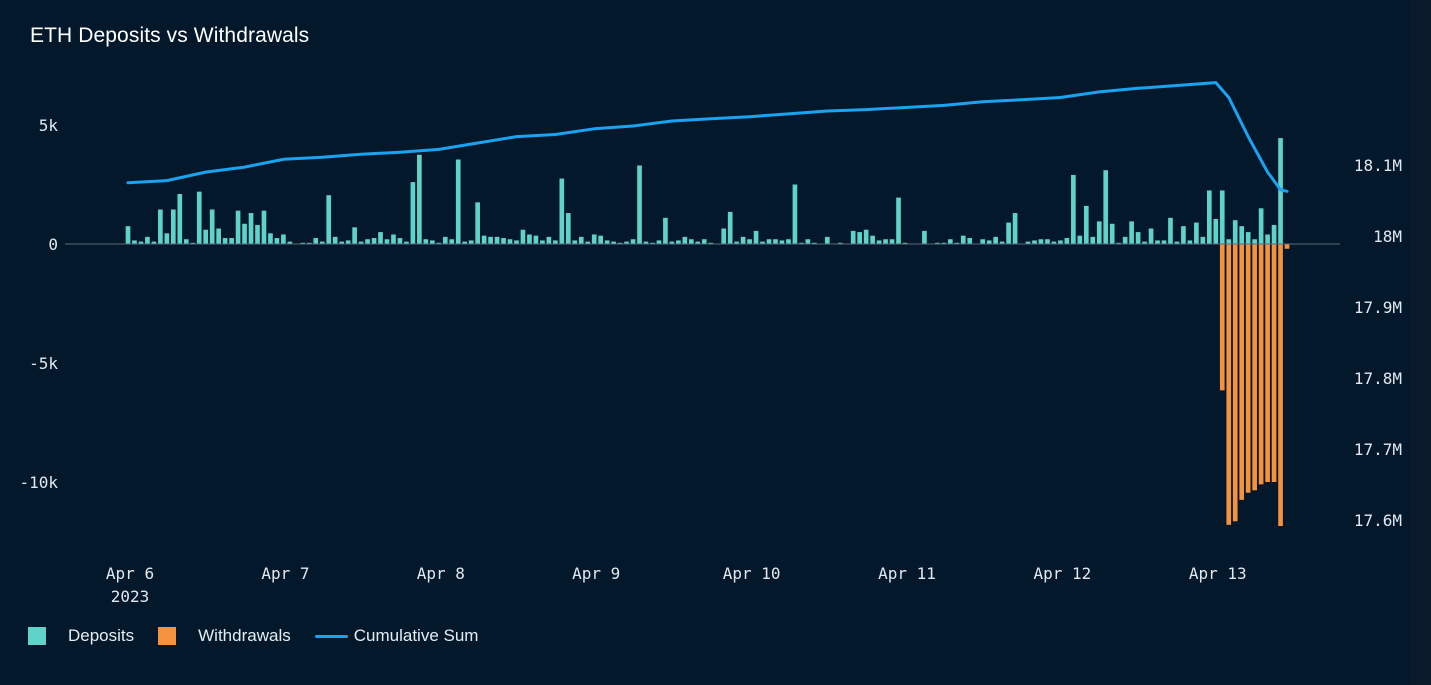 This screenshot has width=1431, height=685. What do you see at coordinates (1378, 307) in the screenshot?
I see `right-axis-tick-label: 17.9M` at bounding box center [1378, 307].